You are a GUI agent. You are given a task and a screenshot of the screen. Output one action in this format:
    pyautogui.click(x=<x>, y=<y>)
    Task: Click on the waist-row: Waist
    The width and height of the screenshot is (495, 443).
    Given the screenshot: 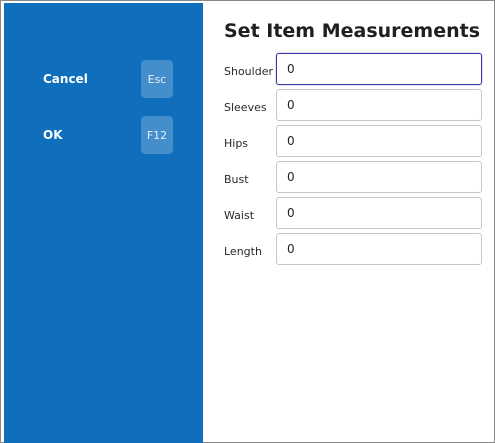 What is the action you would take?
    pyautogui.click(x=349, y=213)
    